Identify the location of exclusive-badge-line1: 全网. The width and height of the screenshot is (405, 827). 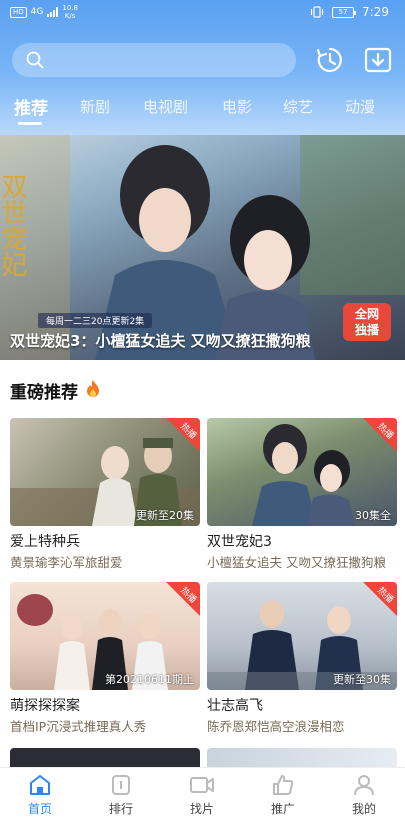
(366, 314).